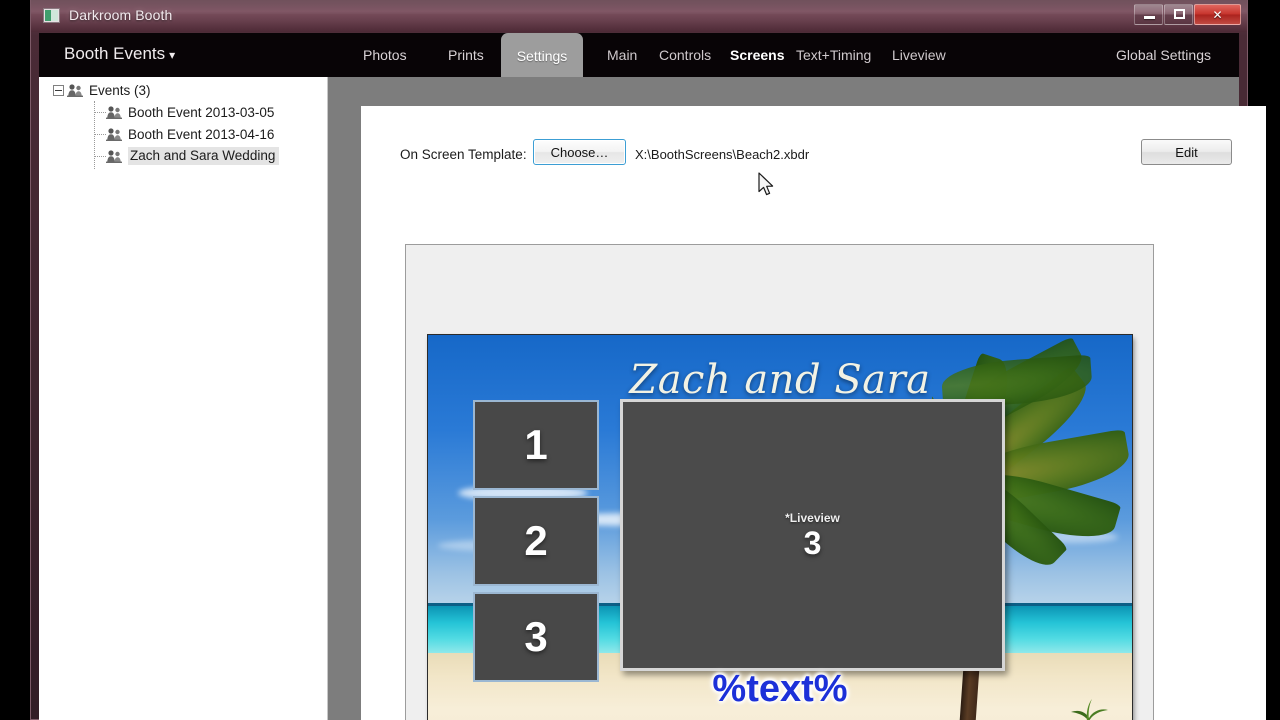 The image size is (1280, 720). What do you see at coordinates (812, 518) in the screenshot?
I see `liveview-label: *Liveview` at bounding box center [812, 518].